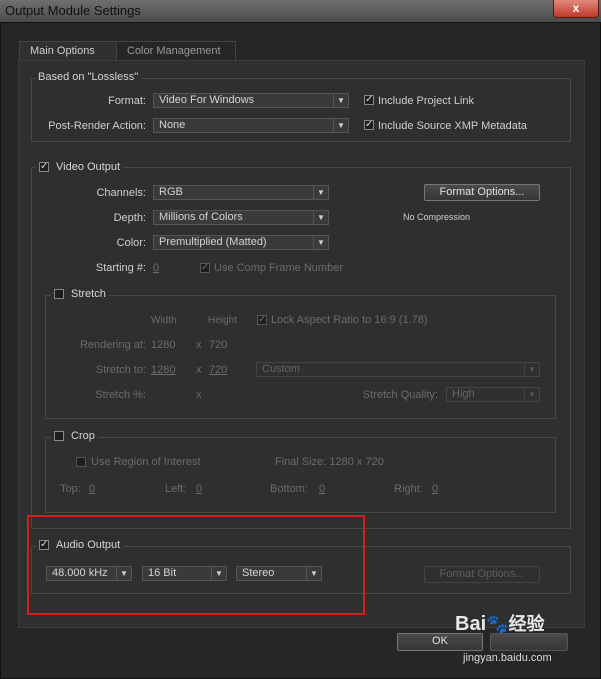 The width and height of the screenshot is (601, 679). I want to click on rendering-width: 1280, so click(163, 345).